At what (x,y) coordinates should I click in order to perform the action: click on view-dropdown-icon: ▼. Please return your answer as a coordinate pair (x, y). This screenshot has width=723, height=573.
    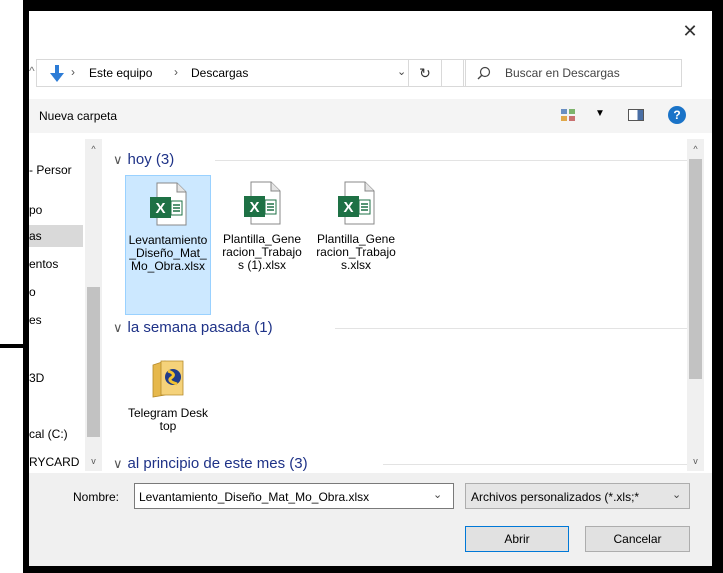
    Looking at the image, I should click on (600, 113).